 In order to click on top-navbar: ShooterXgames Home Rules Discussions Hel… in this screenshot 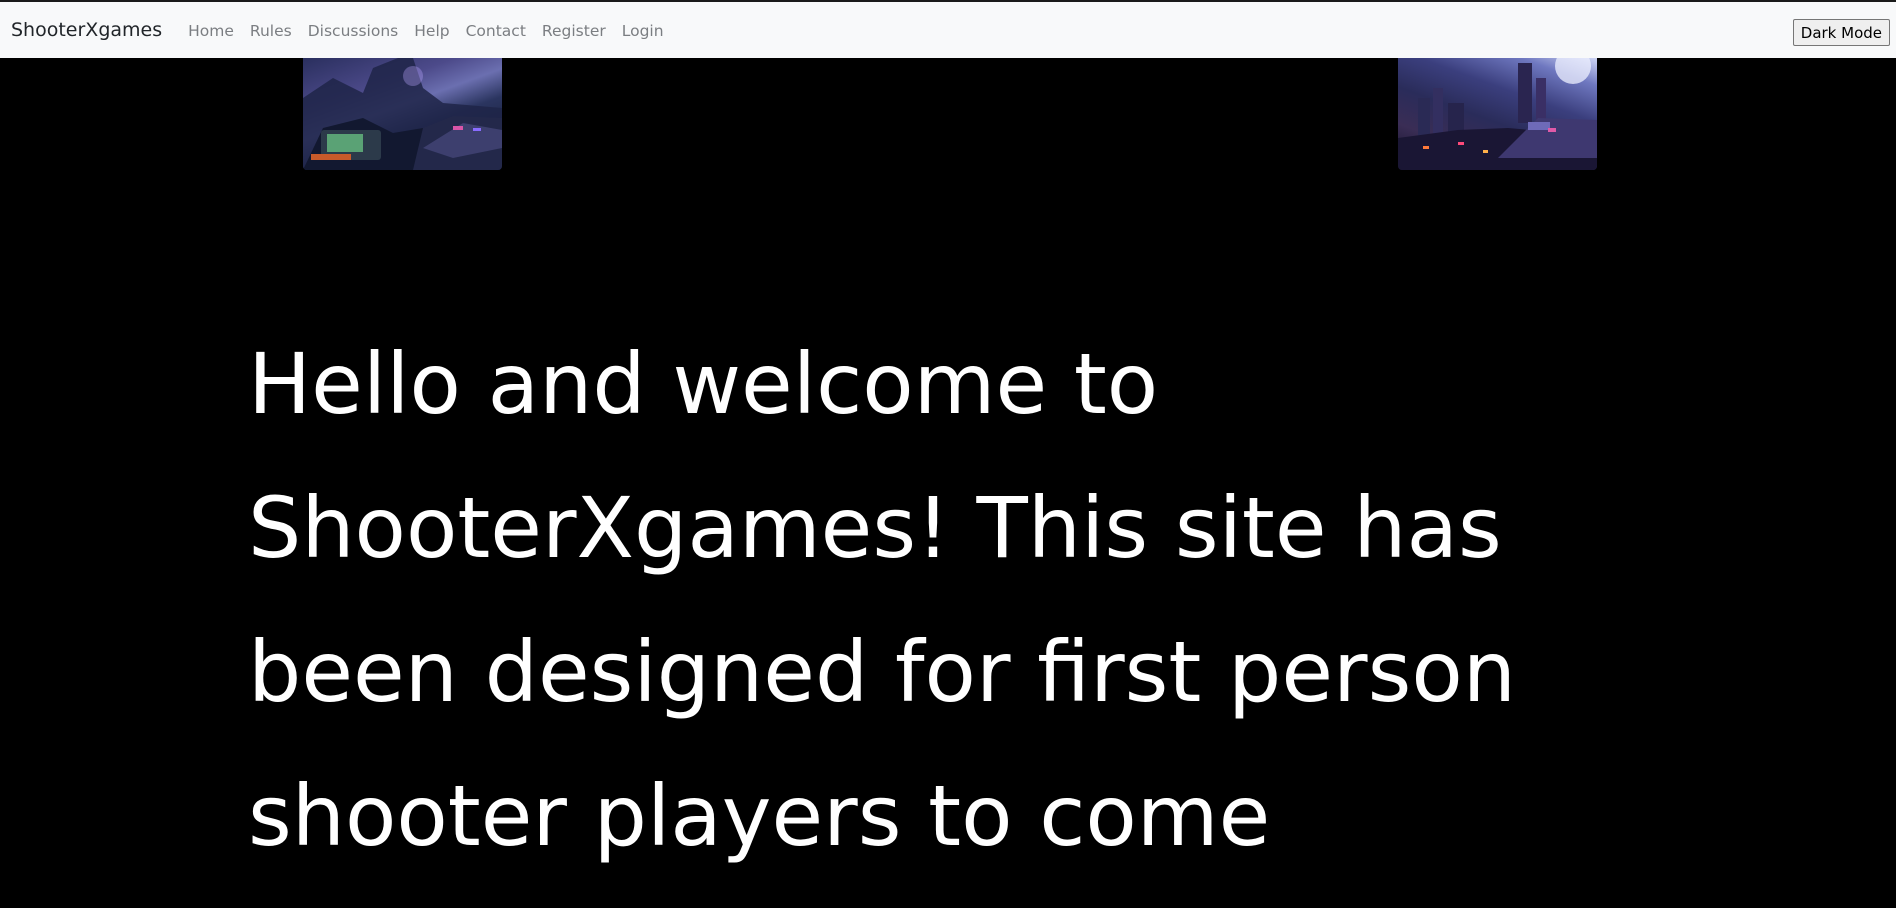, I will do `click(948, 29)`.